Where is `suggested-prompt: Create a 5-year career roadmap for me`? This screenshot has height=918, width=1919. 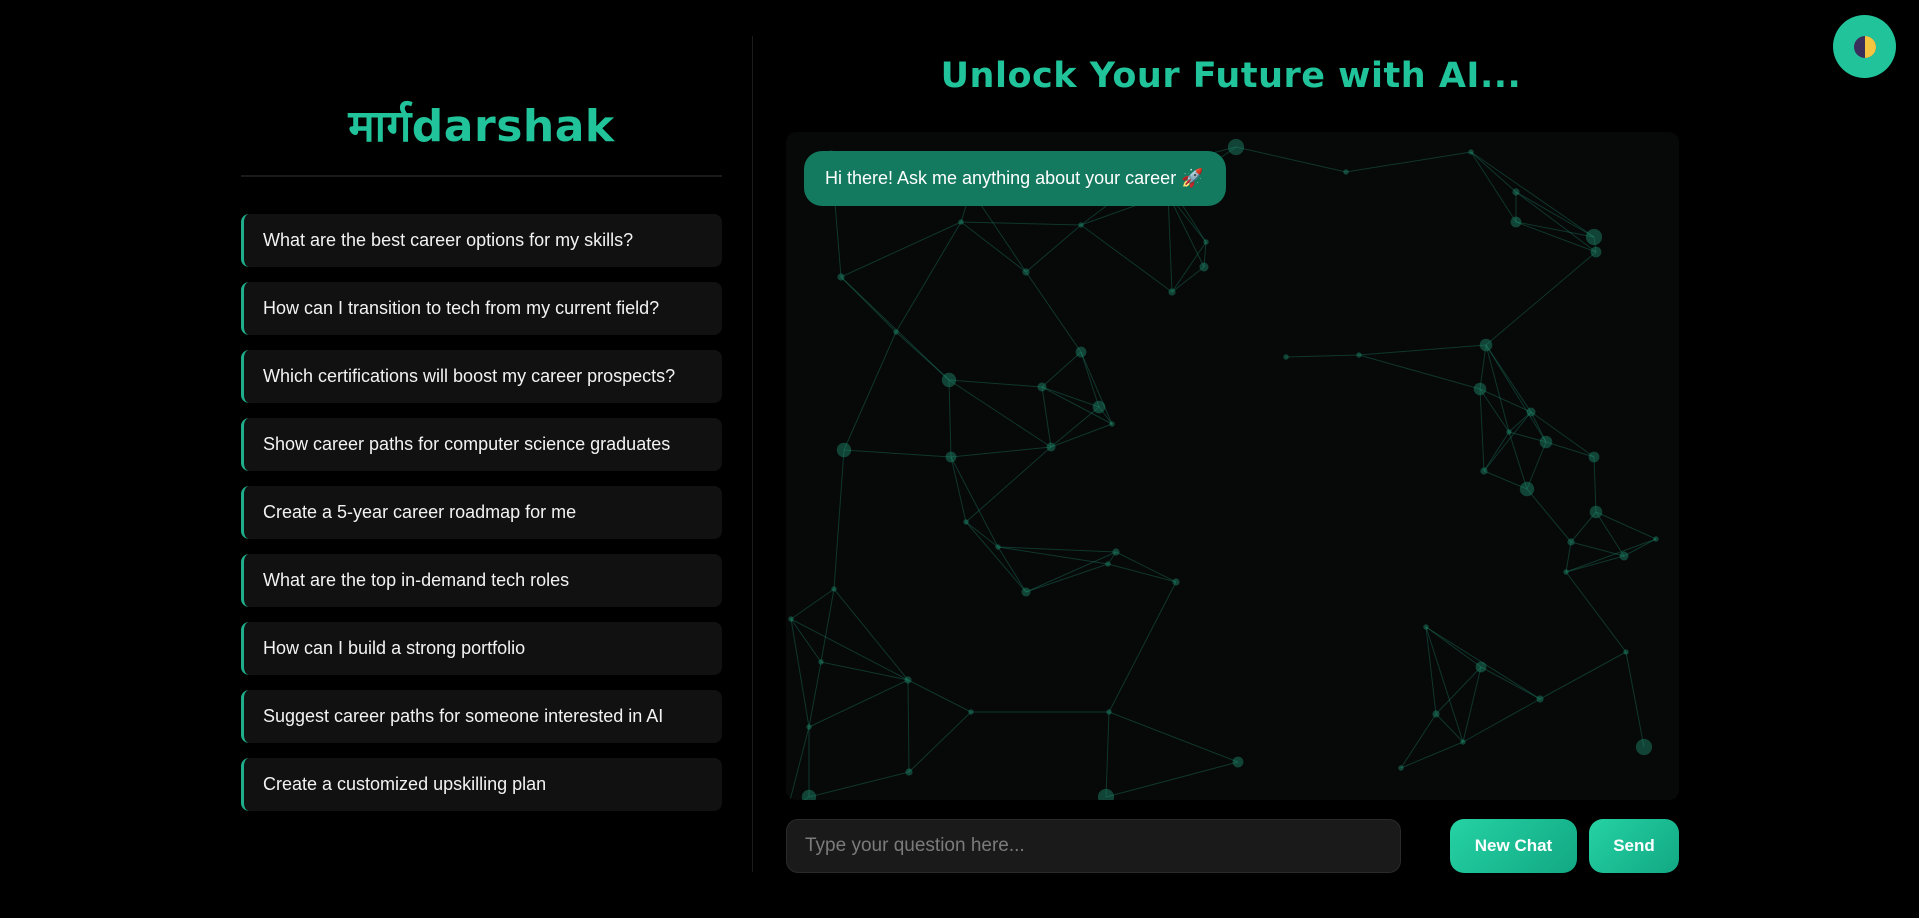 suggested-prompt: Create a 5-year career roadmap for me is located at coordinates (481, 512).